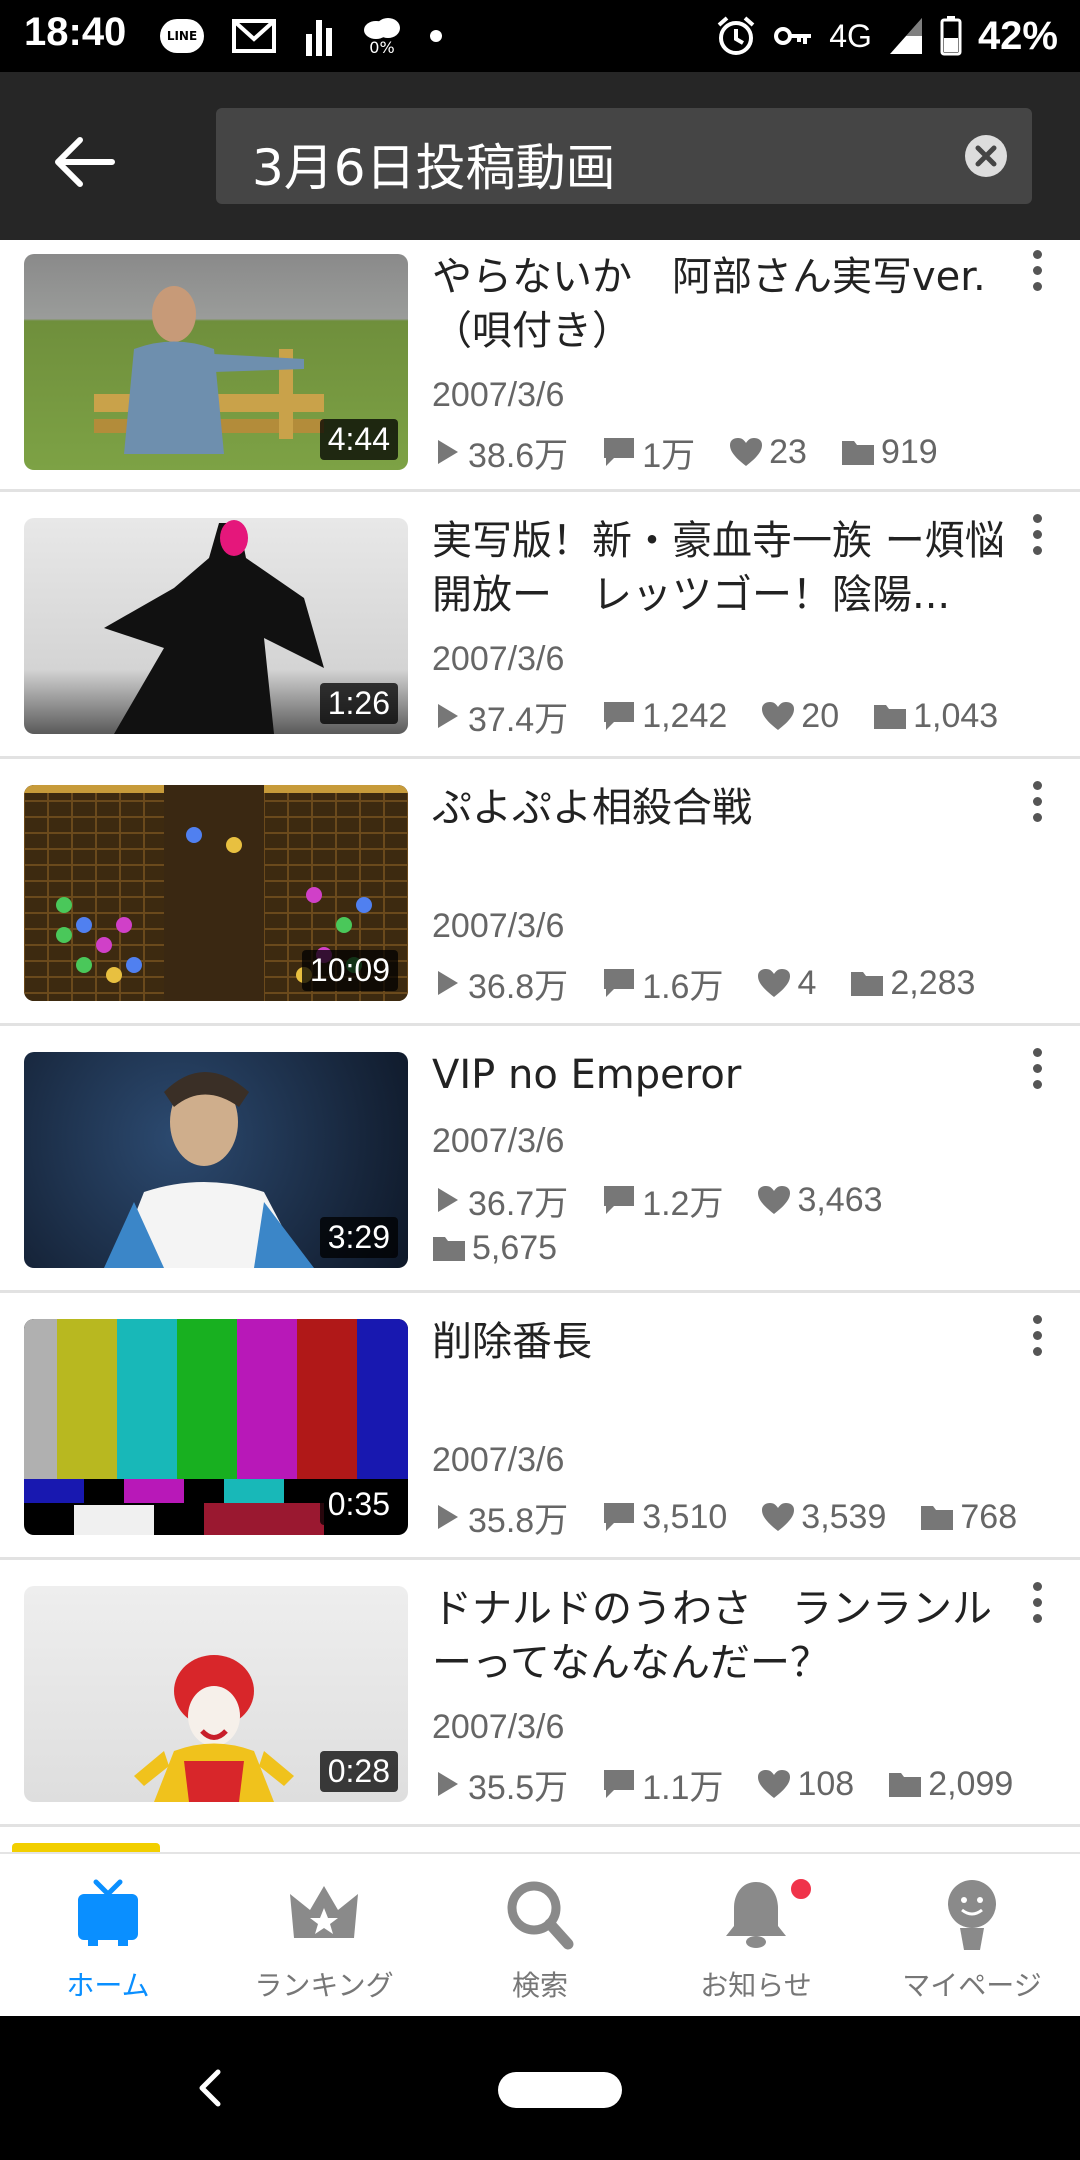  Describe the element at coordinates (1017, 35) in the screenshot. I see `battery-percent: 42%` at that location.